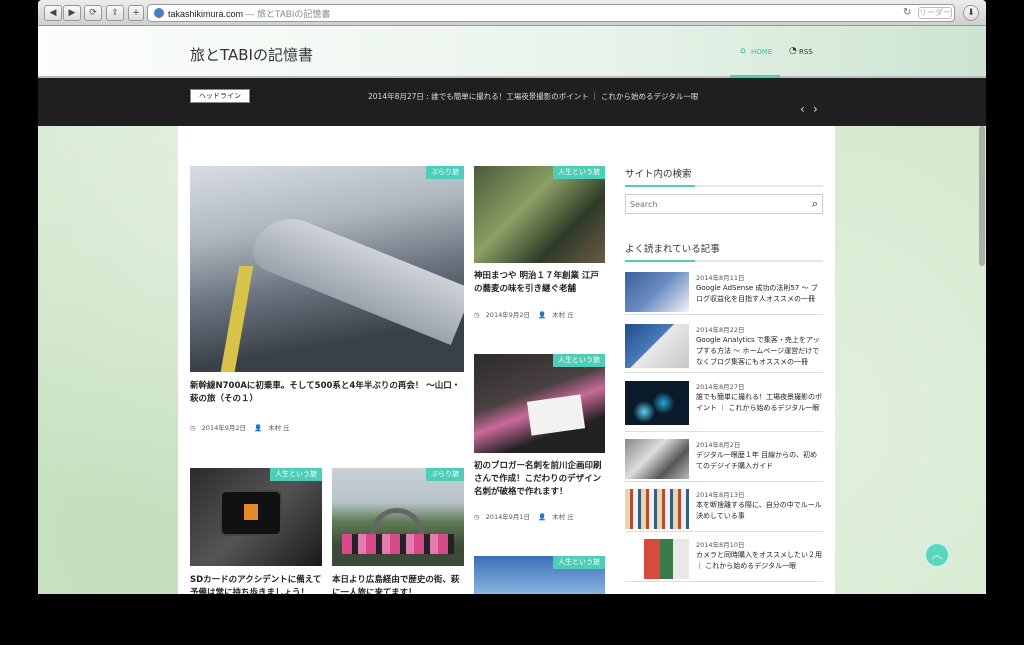 Image resolution: width=1024 pixels, height=645 pixels. I want to click on scrollbar, so click(982, 196).